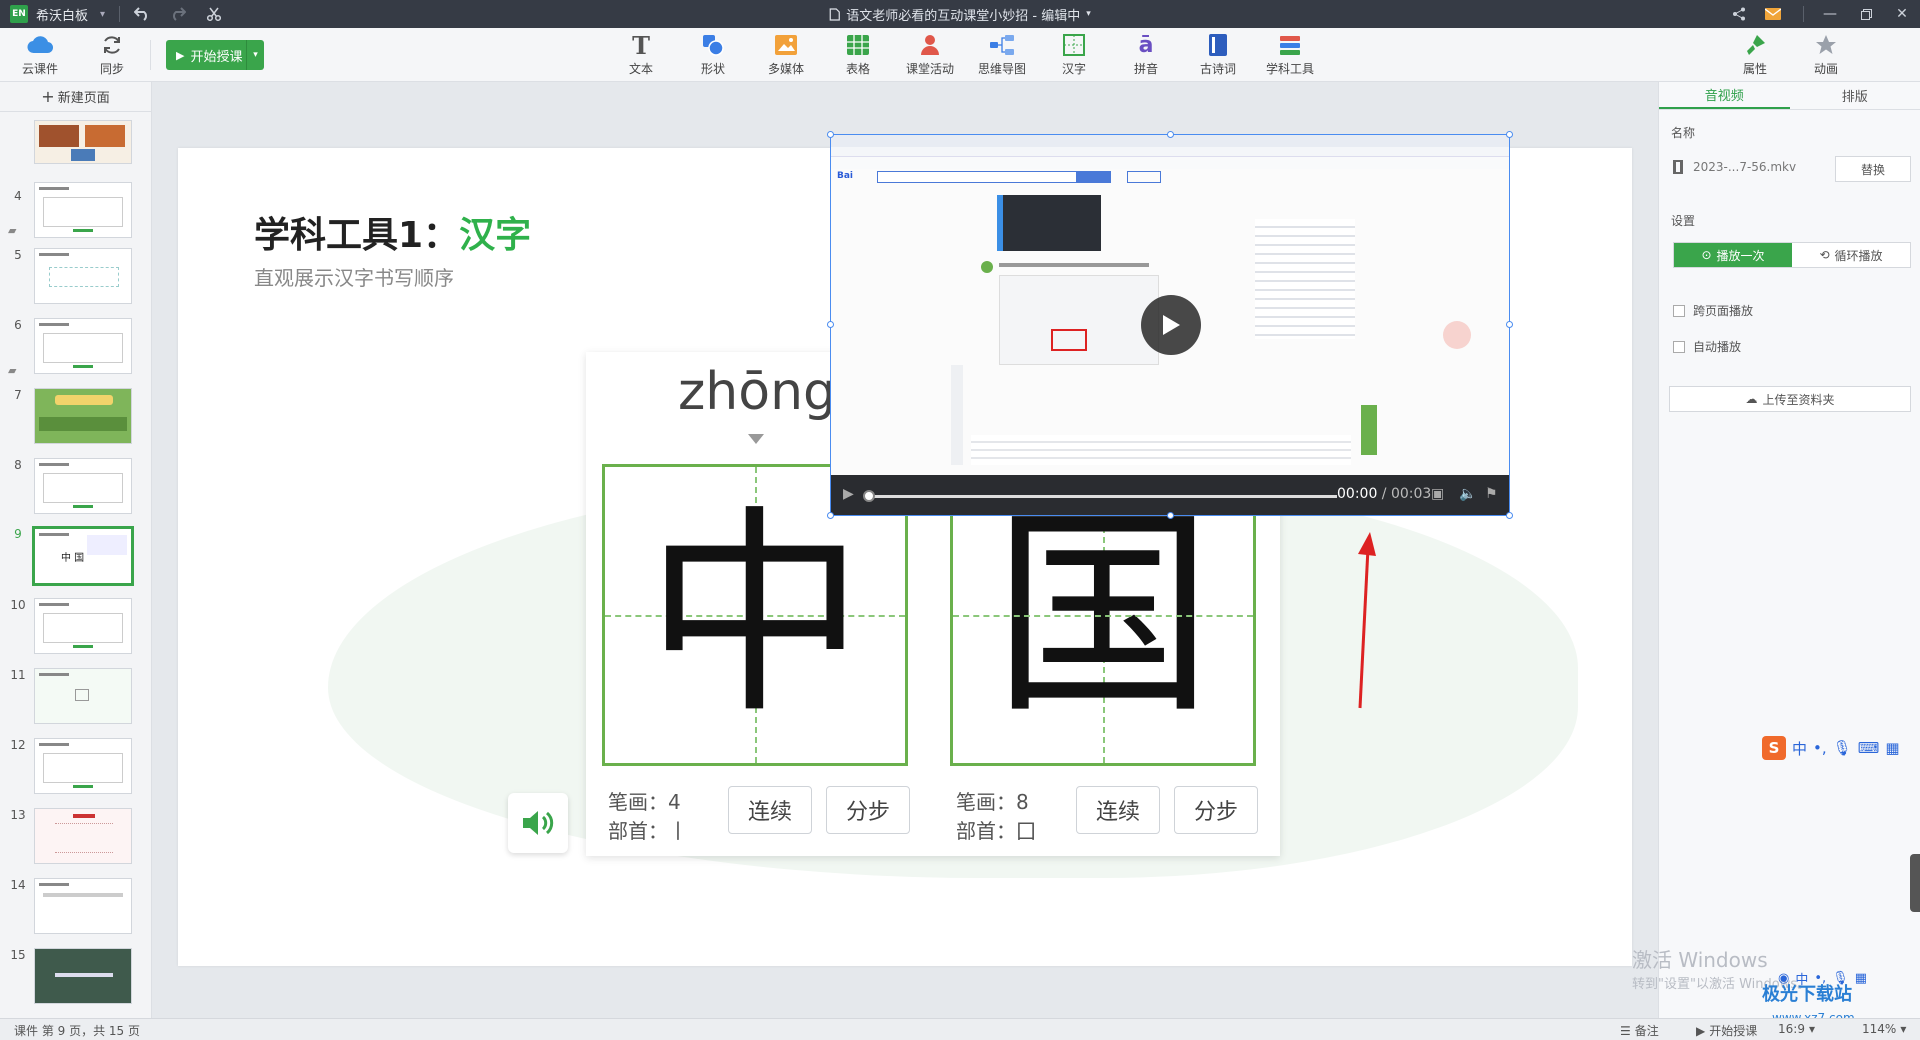 Image resolution: width=1920 pixels, height=1040 pixels. I want to click on close-icon: ✕, so click(1902, 14).